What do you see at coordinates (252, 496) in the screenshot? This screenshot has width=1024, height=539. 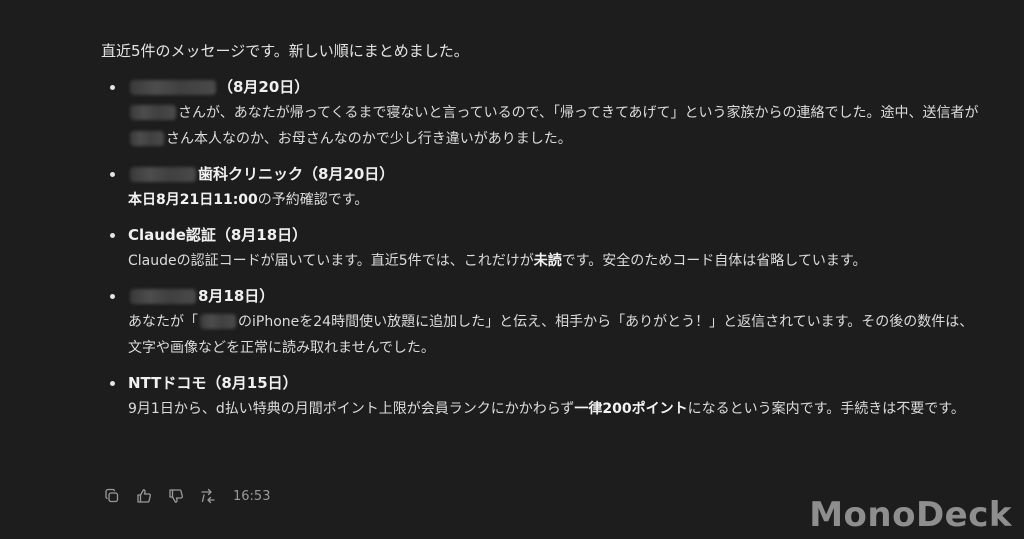 I see `message-timestamp: 16:53` at bounding box center [252, 496].